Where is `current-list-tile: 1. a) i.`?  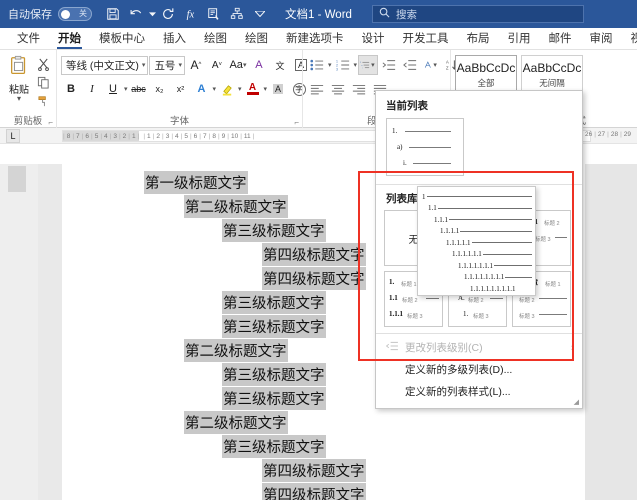 current-list-tile: 1. a) i. is located at coordinates (425, 147).